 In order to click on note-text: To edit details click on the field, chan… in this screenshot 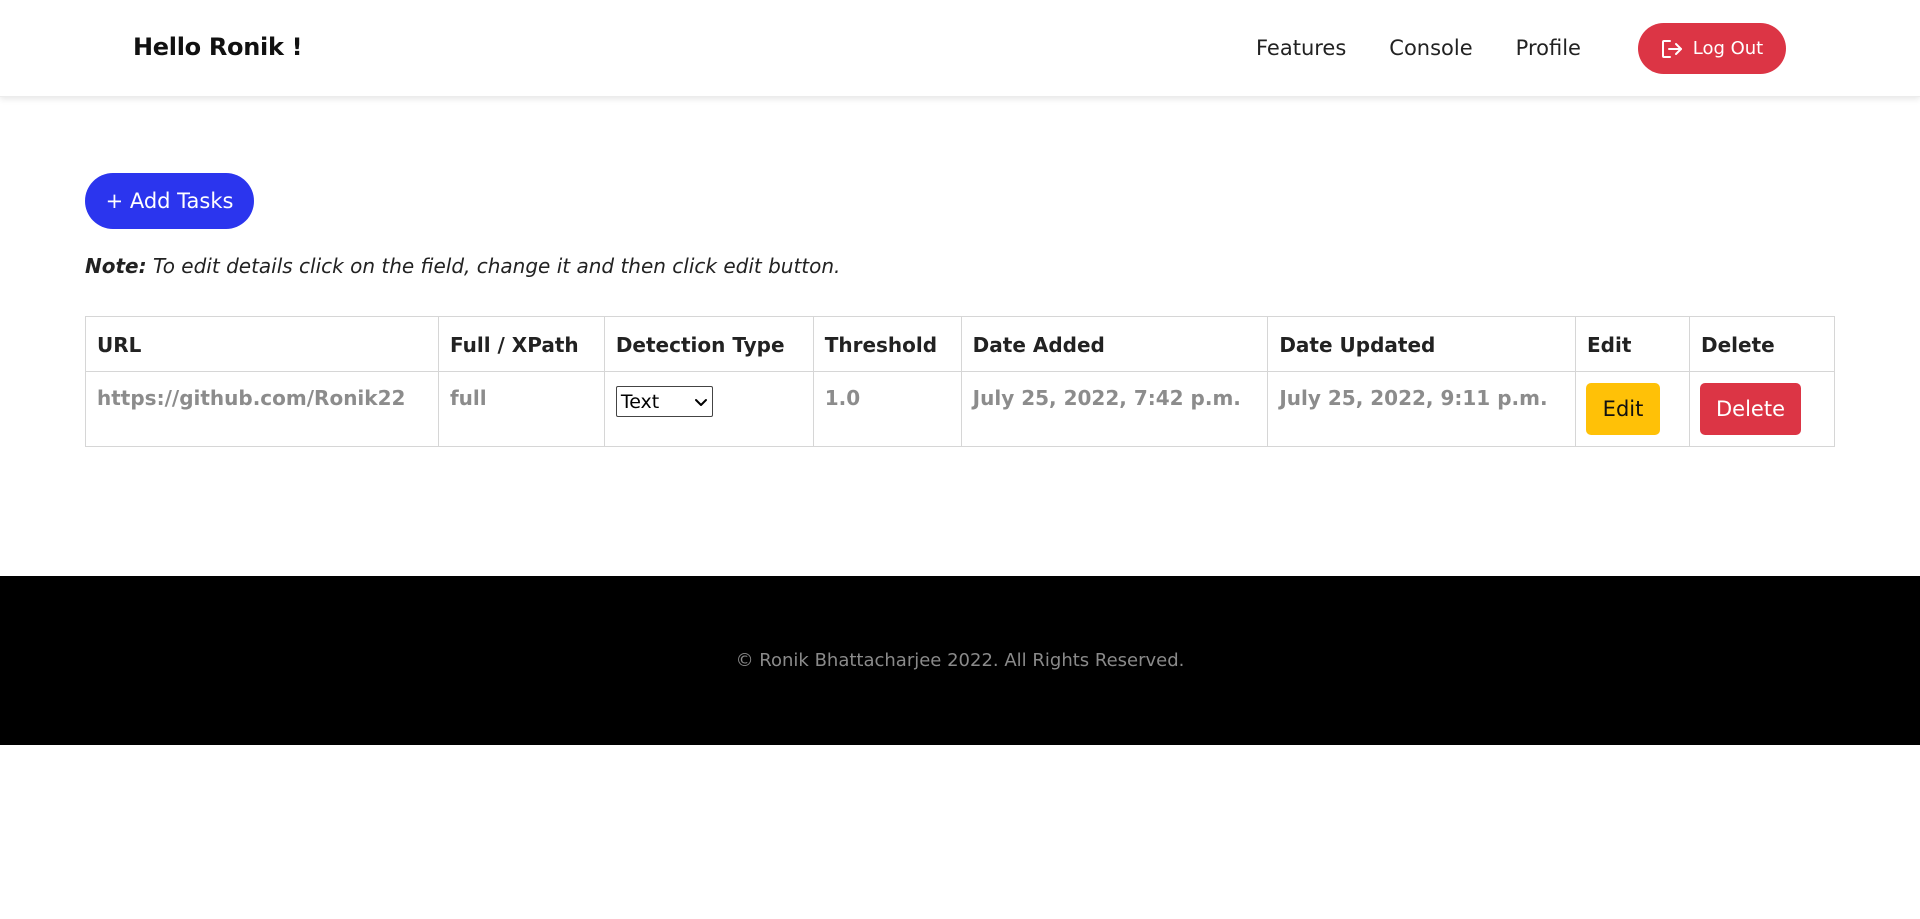, I will do `click(493, 266)`.